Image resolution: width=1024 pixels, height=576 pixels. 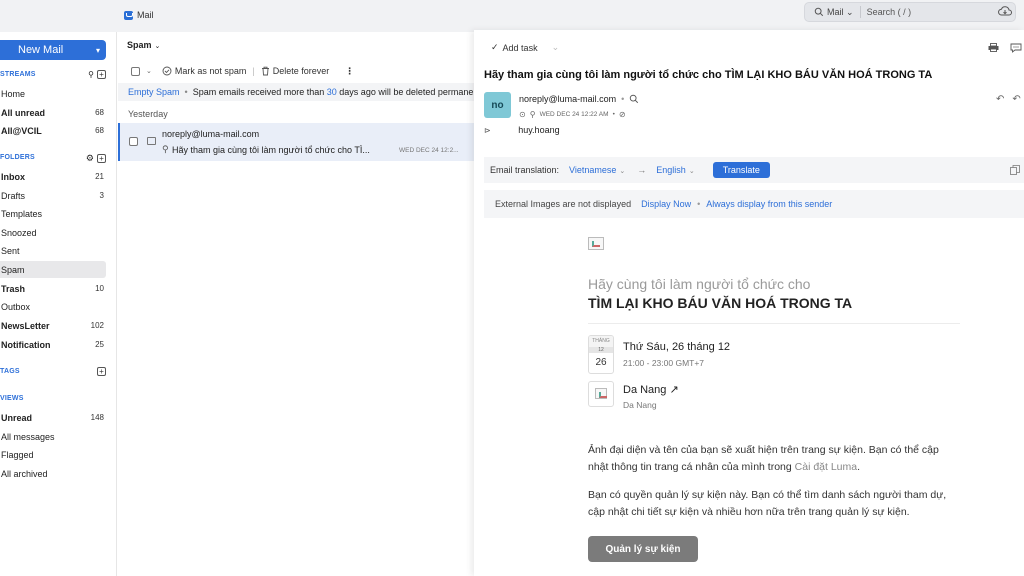 What do you see at coordinates (53, 436) in the screenshot?
I see `sidebar-item-all-messages: All messages` at bounding box center [53, 436].